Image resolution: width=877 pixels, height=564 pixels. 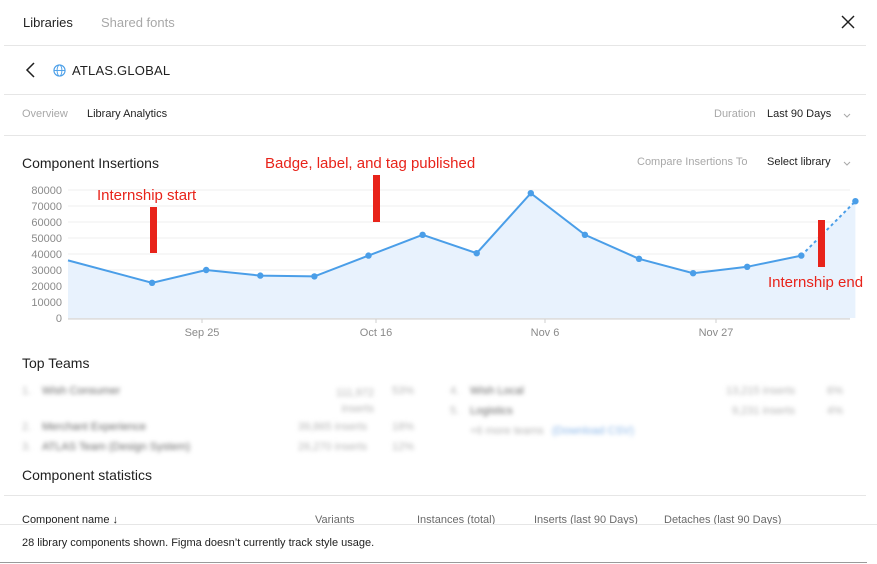 What do you see at coordinates (692, 162) in the screenshot?
I see `compare-label: Compare Insertions To` at bounding box center [692, 162].